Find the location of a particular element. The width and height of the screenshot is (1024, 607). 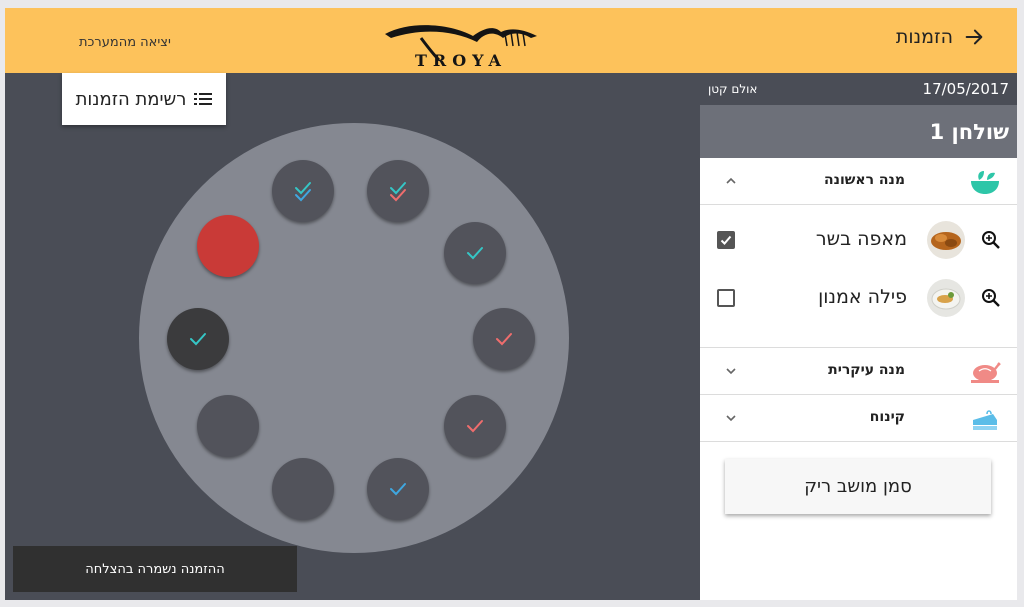

snackbar-message: ההזמנה נשמרה בהצלחה is located at coordinates (155, 569).